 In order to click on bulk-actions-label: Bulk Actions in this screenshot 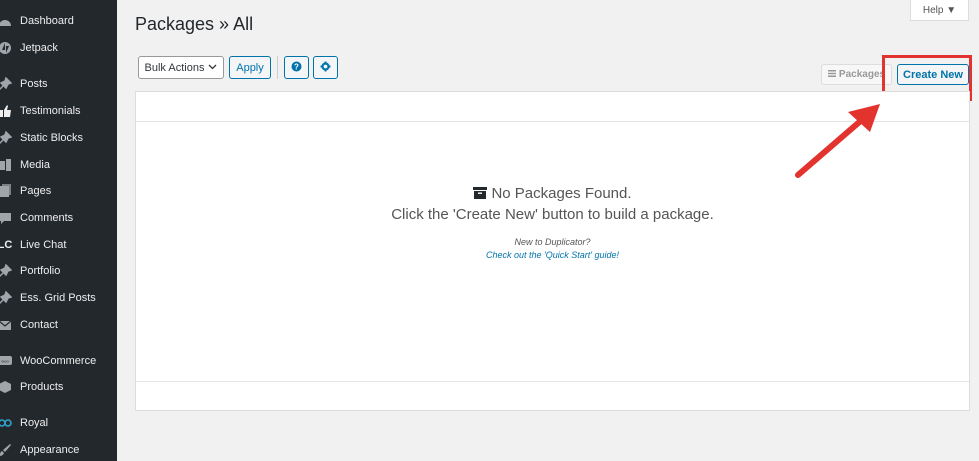, I will do `click(174, 67)`.